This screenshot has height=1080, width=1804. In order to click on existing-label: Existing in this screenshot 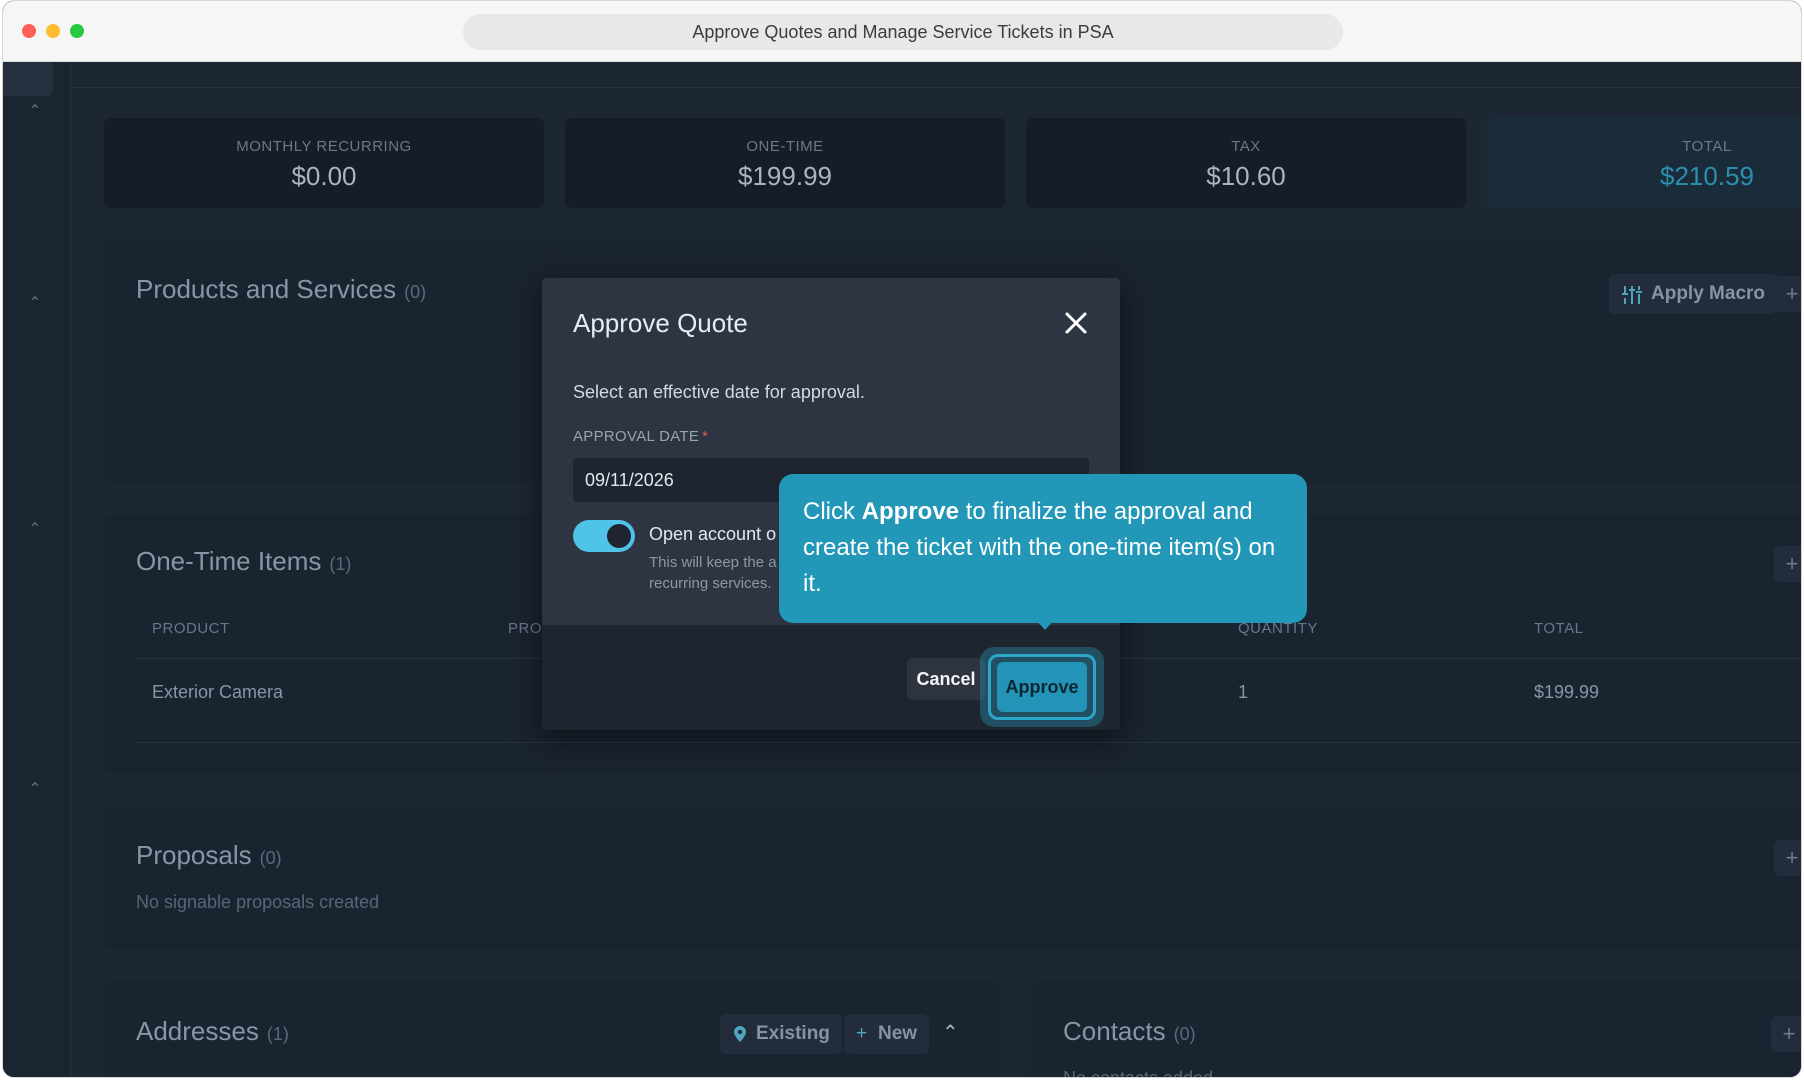, I will do `click(793, 1033)`.